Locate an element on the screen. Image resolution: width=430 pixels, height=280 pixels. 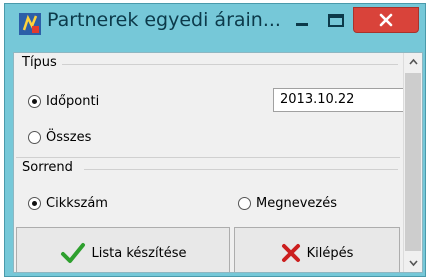
radio-idoponti: Időponti is located at coordinates (63, 101).